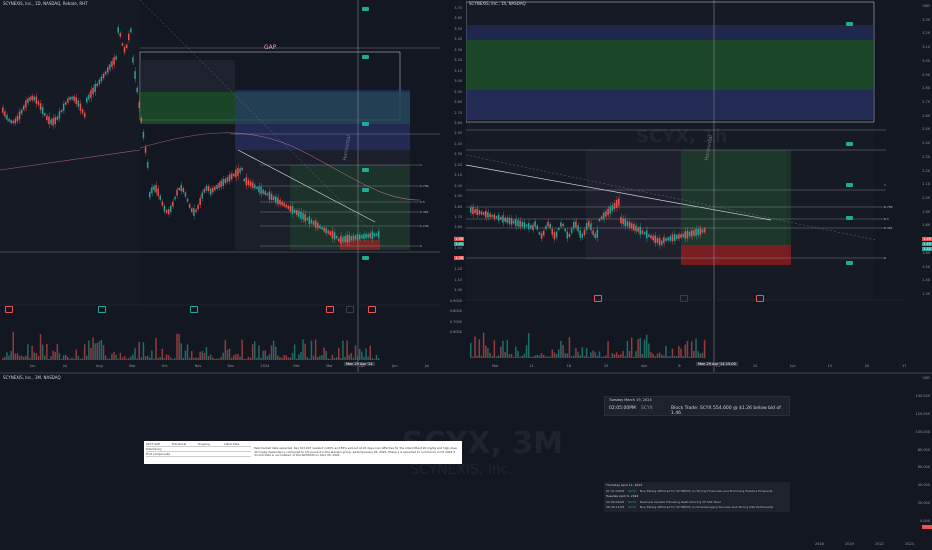 The image size is (932, 550). Describe the element at coordinates (615, 501) in the screenshot. I see `news-time: 02:09:00AM` at that location.